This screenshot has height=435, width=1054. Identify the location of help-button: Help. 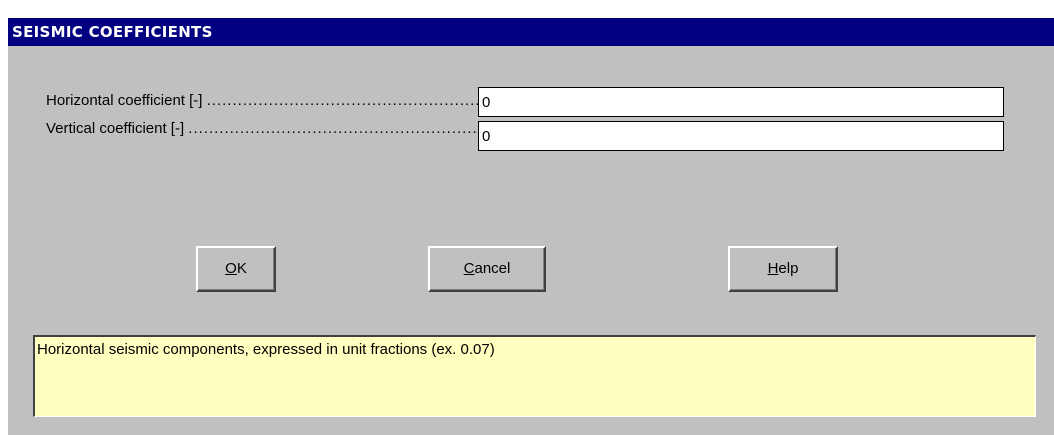
(783, 269).